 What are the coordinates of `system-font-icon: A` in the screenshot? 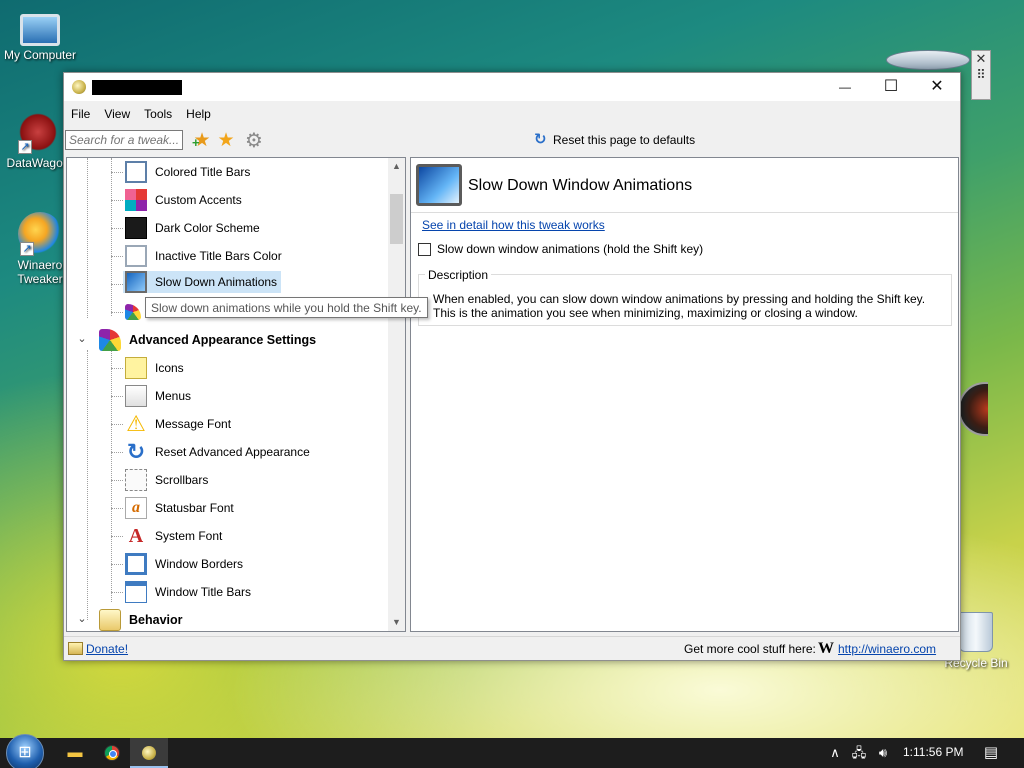 It's located at (136, 536).